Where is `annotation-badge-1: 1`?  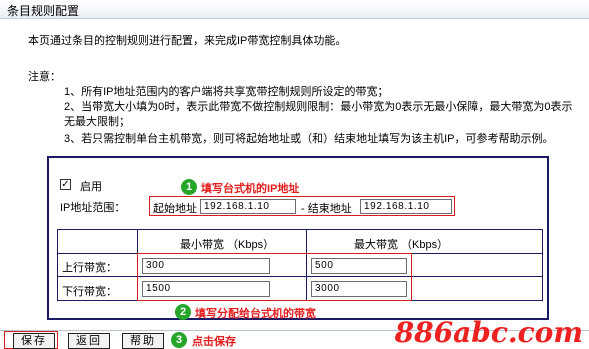
annotation-badge-1: 1 is located at coordinates (189, 187).